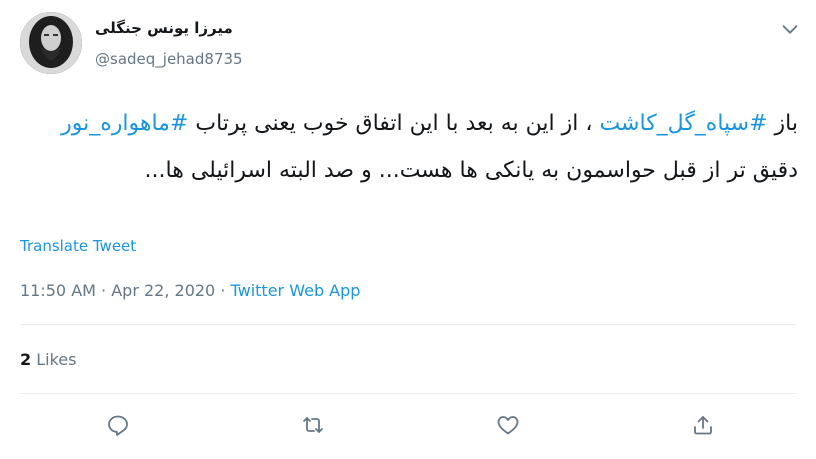 This screenshot has height=459, width=816. What do you see at coordinates (78, 246) in the screenshot?
I see `translate-tweet-link: Translate Tweet` at bounding box center [78, 246].